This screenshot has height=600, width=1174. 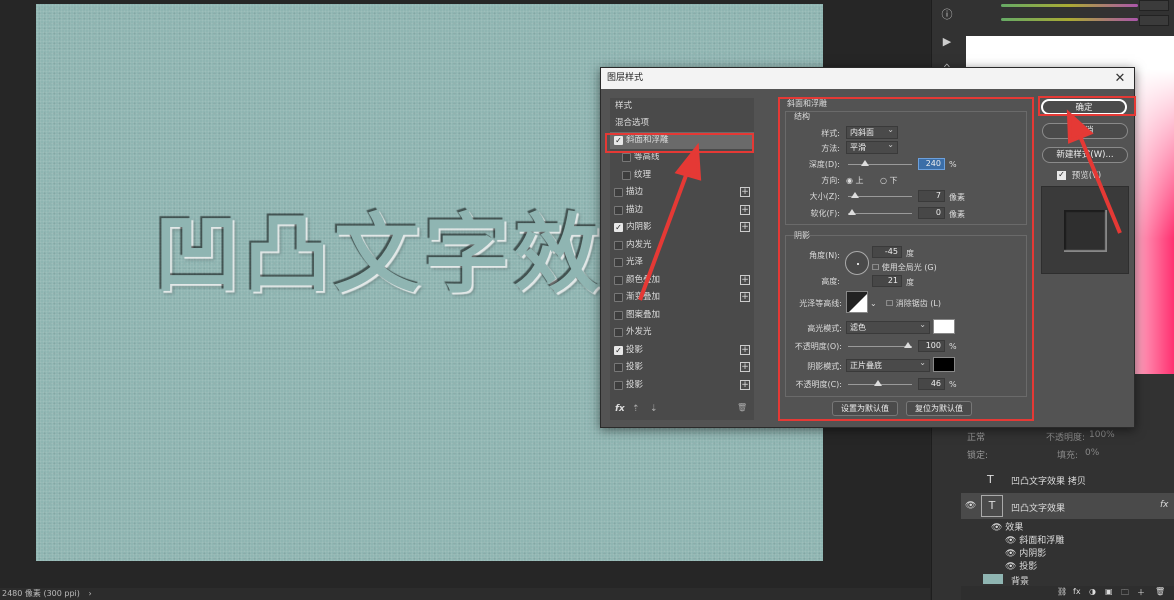 I want to click on technique-select: 平滑, so click(x=872, y=146).